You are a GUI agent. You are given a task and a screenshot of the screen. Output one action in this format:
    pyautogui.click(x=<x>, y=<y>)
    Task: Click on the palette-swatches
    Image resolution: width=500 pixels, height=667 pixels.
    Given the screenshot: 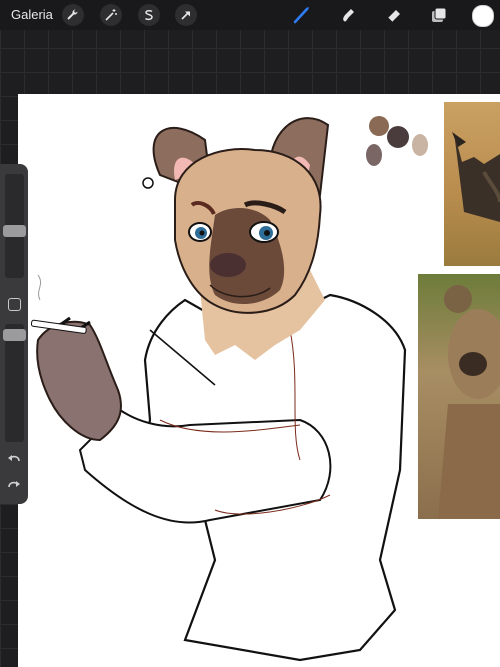 What is the action you would take?
    pyautogui.click(x=400, y=144)
    